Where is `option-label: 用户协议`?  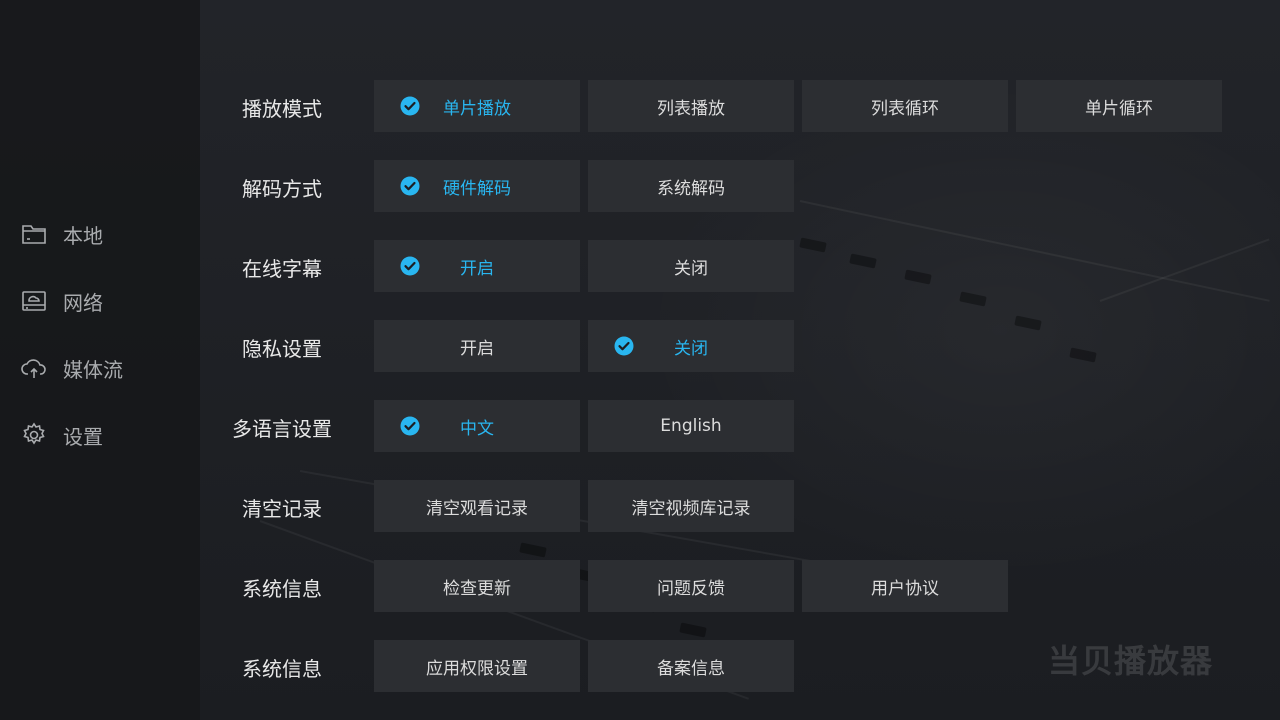
option-label: 用户协议 is located at coordinates (905, 588).